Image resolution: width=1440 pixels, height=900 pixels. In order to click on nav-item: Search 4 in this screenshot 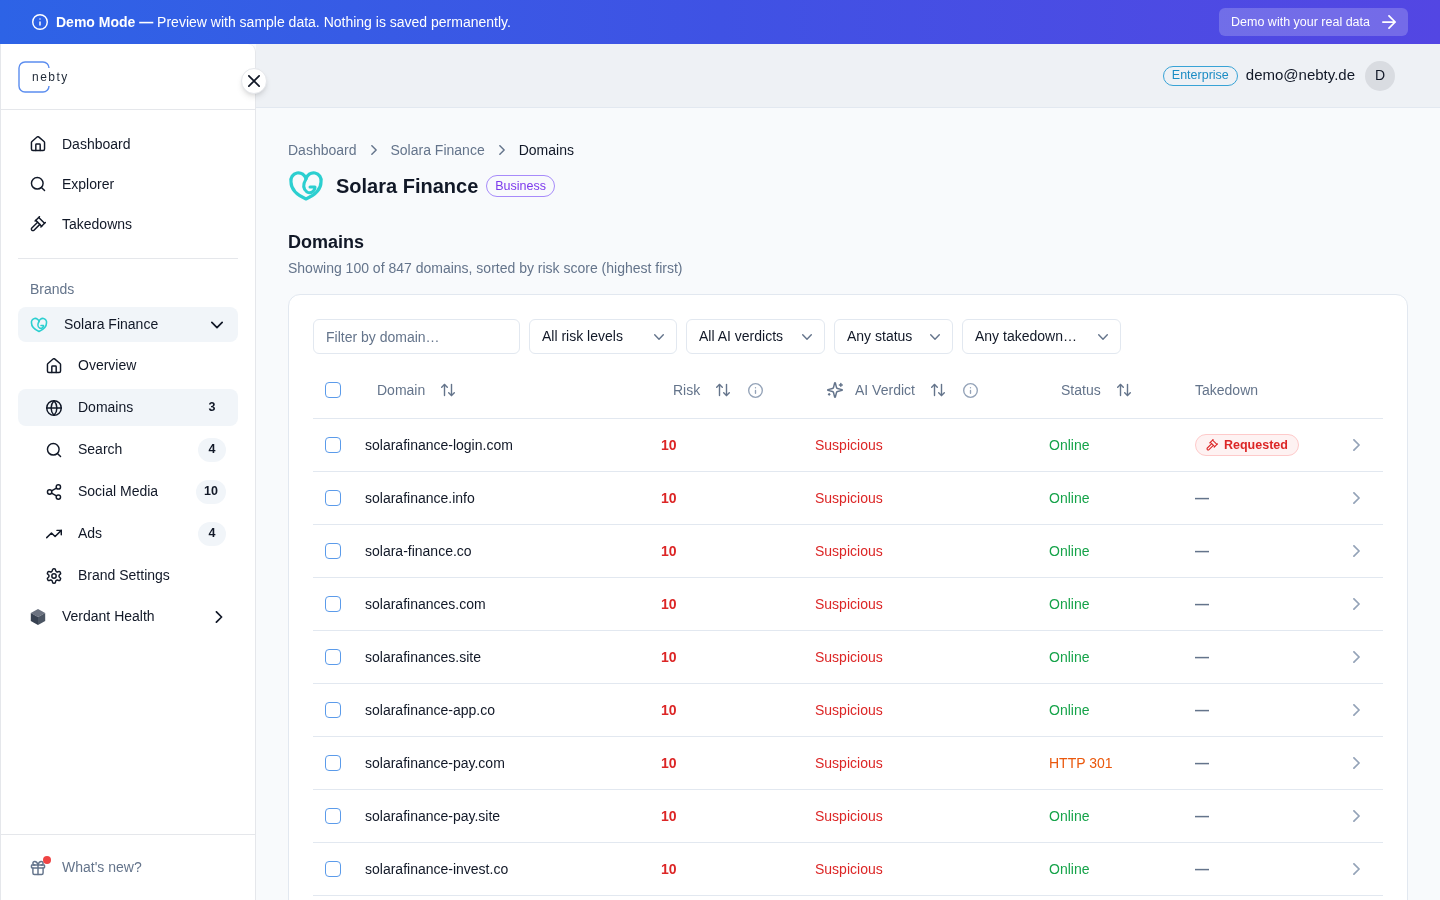, I will do `click(128, 449)`.